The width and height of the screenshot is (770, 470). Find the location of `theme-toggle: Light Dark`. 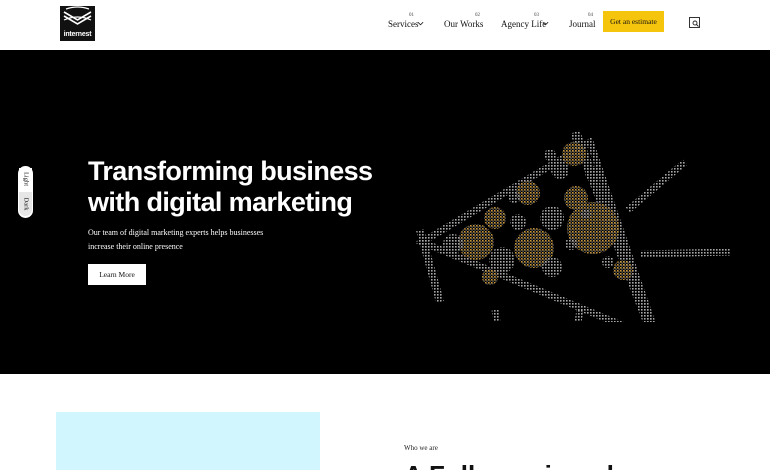

theme-toggle: Light Dark is located at coordinates (25, 192).